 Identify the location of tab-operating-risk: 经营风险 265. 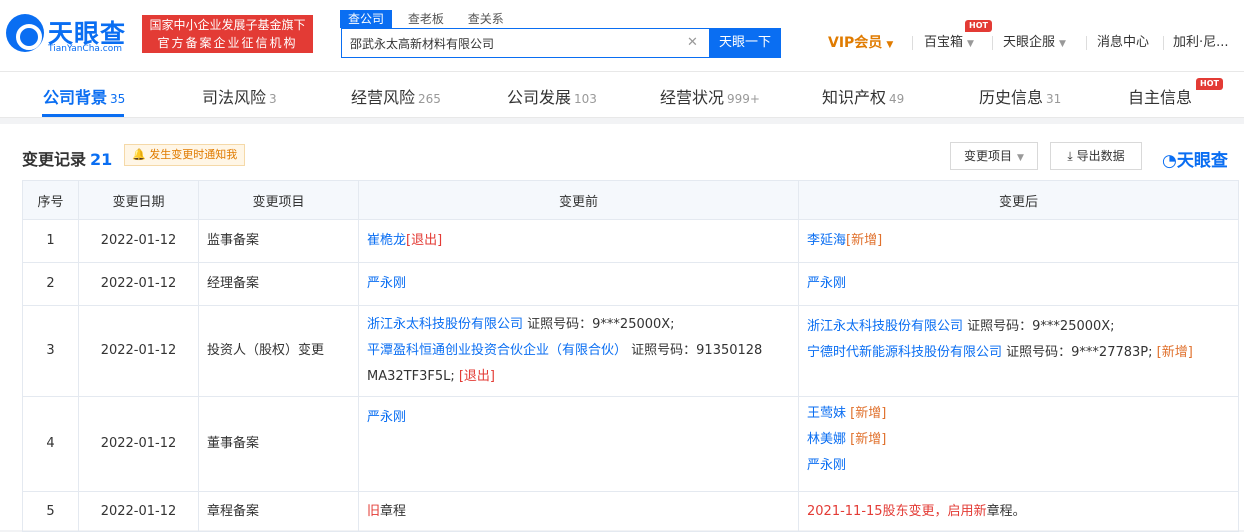
(396, 96).